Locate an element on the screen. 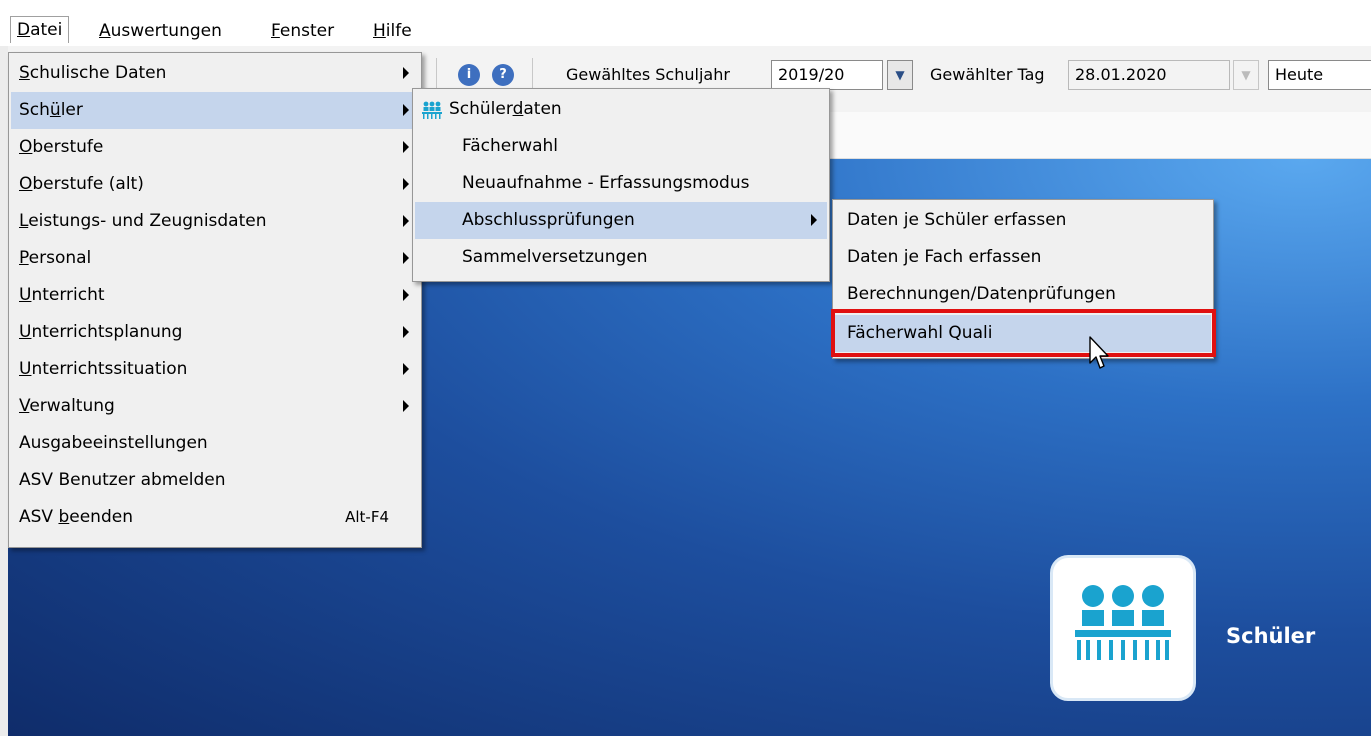  menu-bar: Datei Auswertungen Fenster Hilfe is located at coordinates (685, 23).